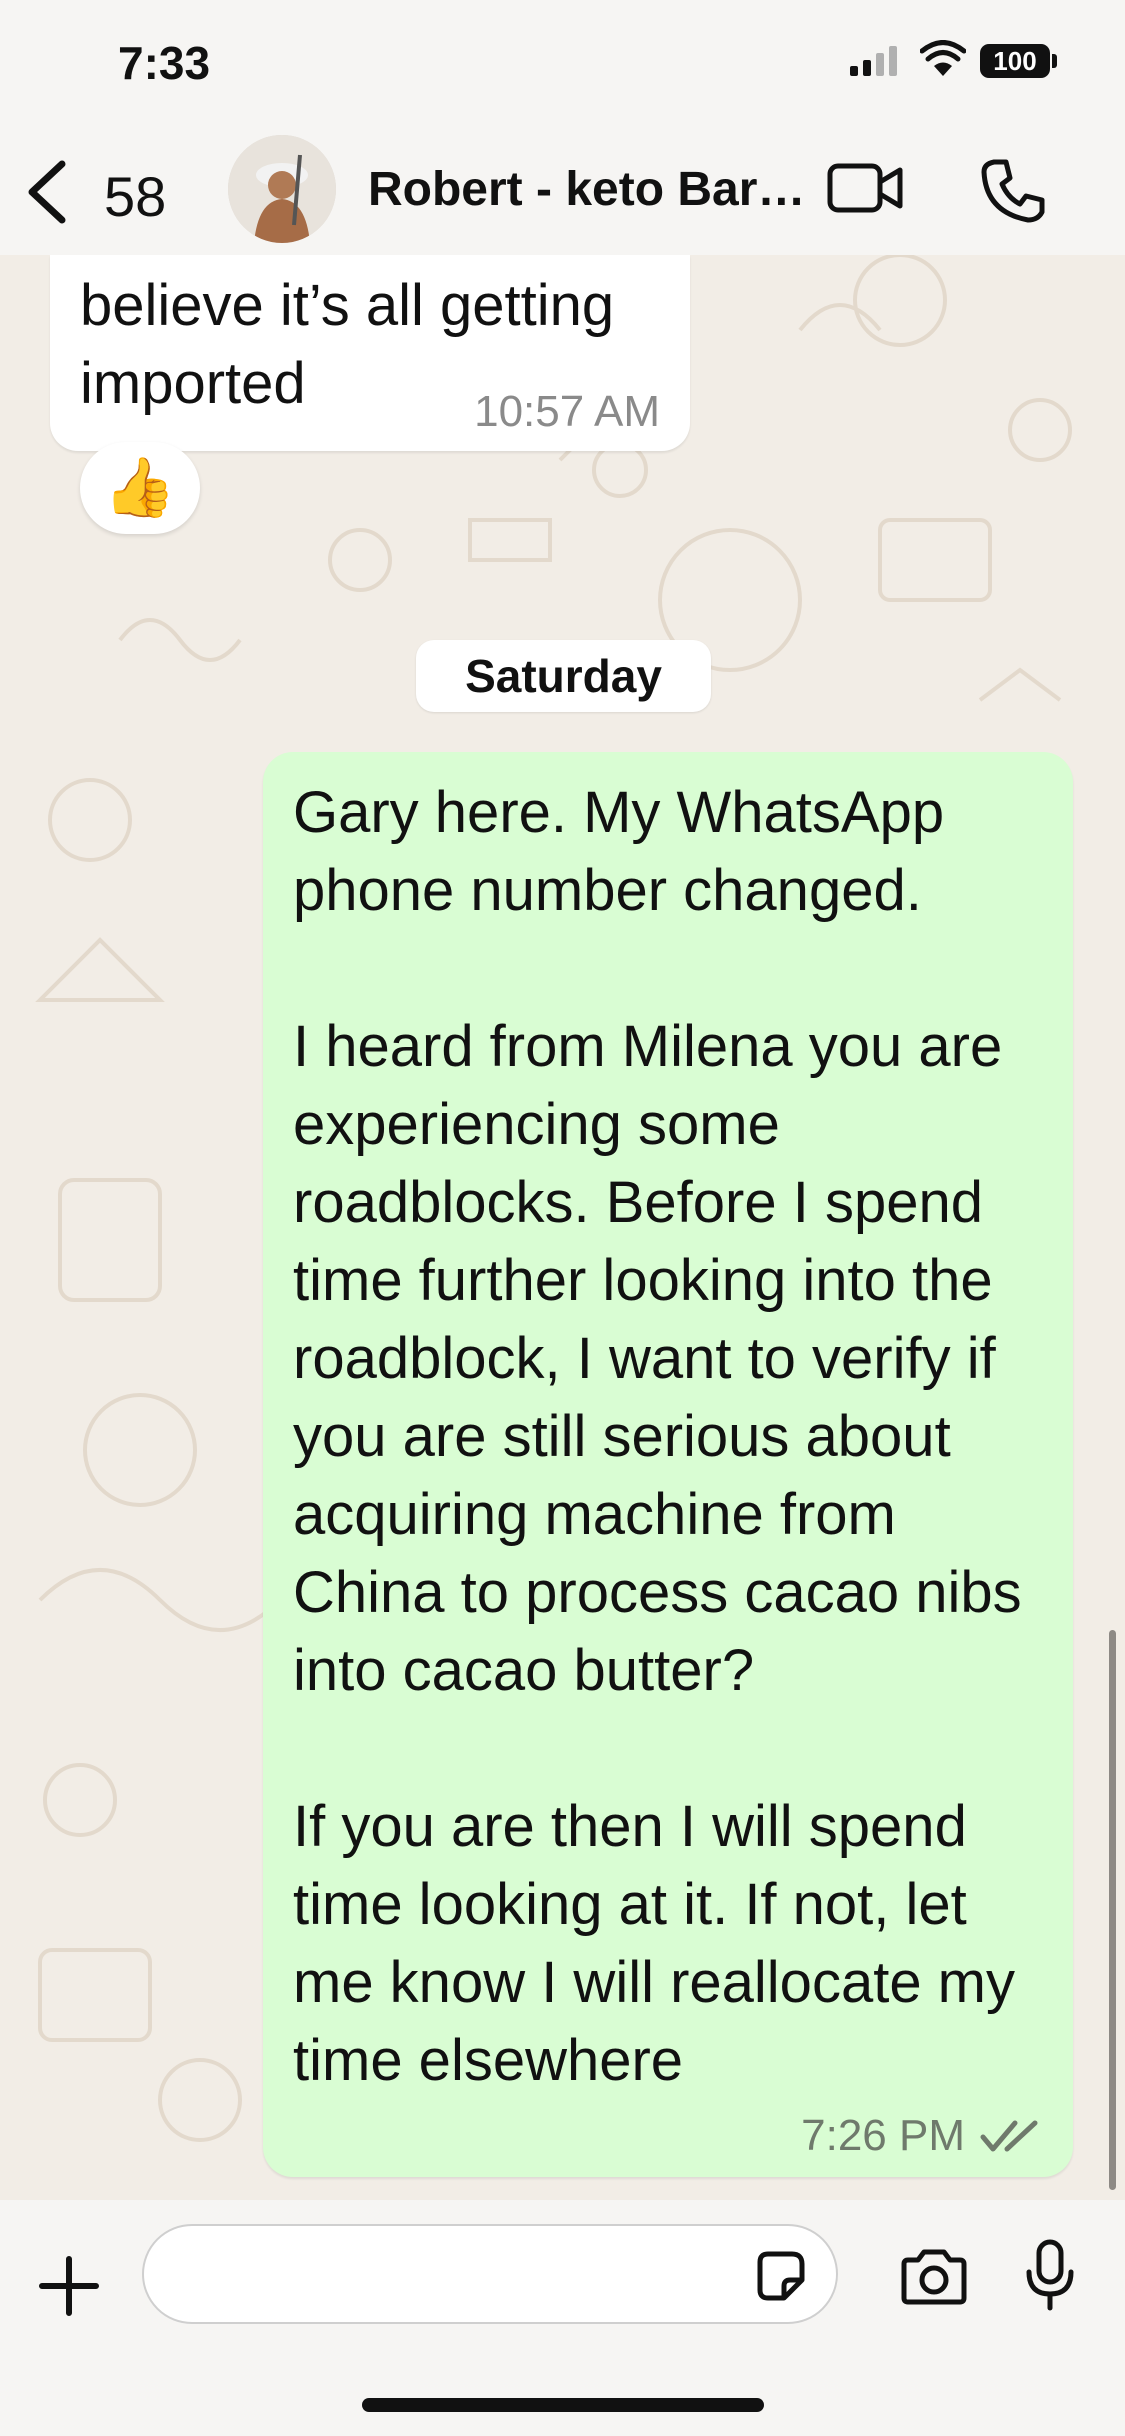 Image resolution: width=1125 pixels, height=2436 pixels. I want to click on read-receipt-icon, so click(1009, 2136).